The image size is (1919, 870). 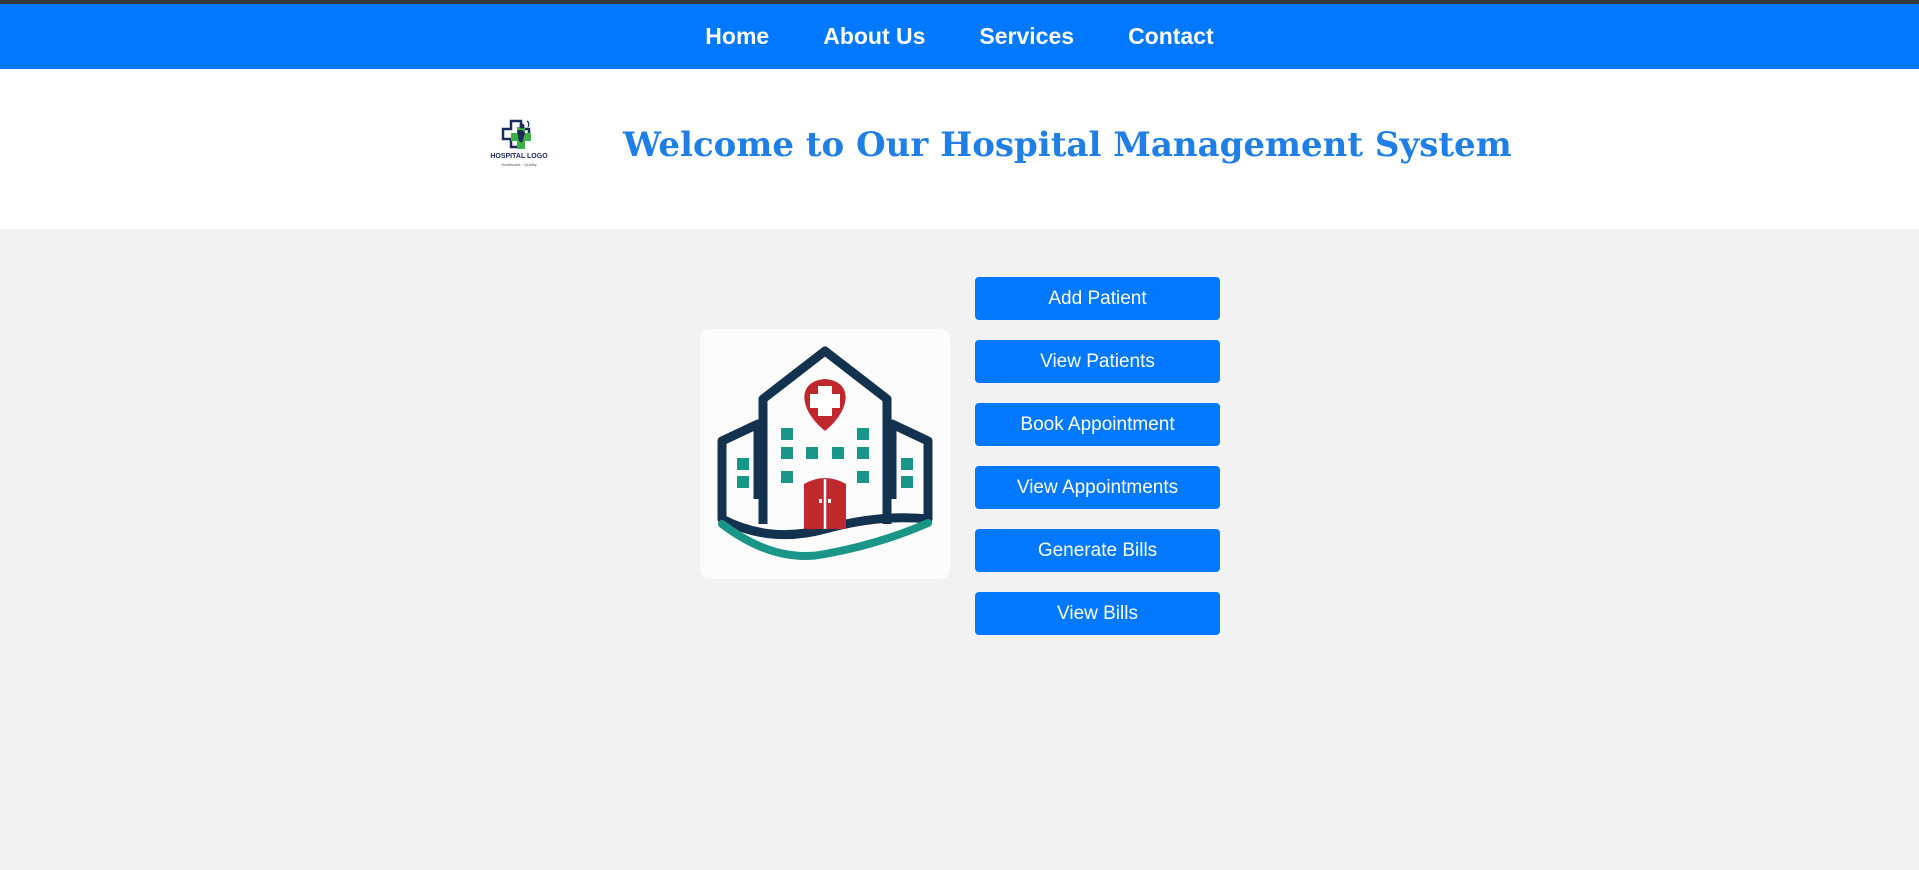 I want to click on hospital-logo: HOSPITAL LOGO Healthcare · Quality, so click(x=519, y=146).